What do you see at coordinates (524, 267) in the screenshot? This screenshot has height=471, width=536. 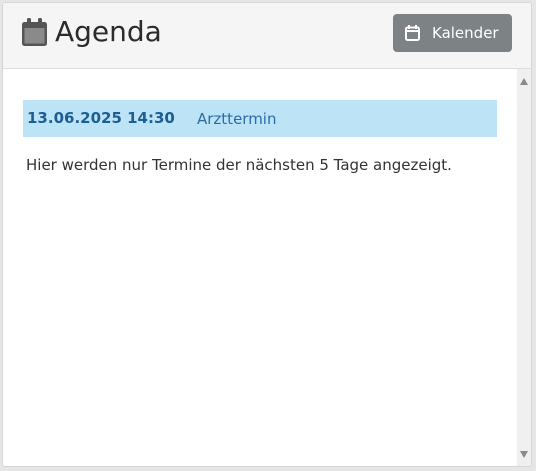 I see `vertical-scrollbar` at bounding box center [524, 267].